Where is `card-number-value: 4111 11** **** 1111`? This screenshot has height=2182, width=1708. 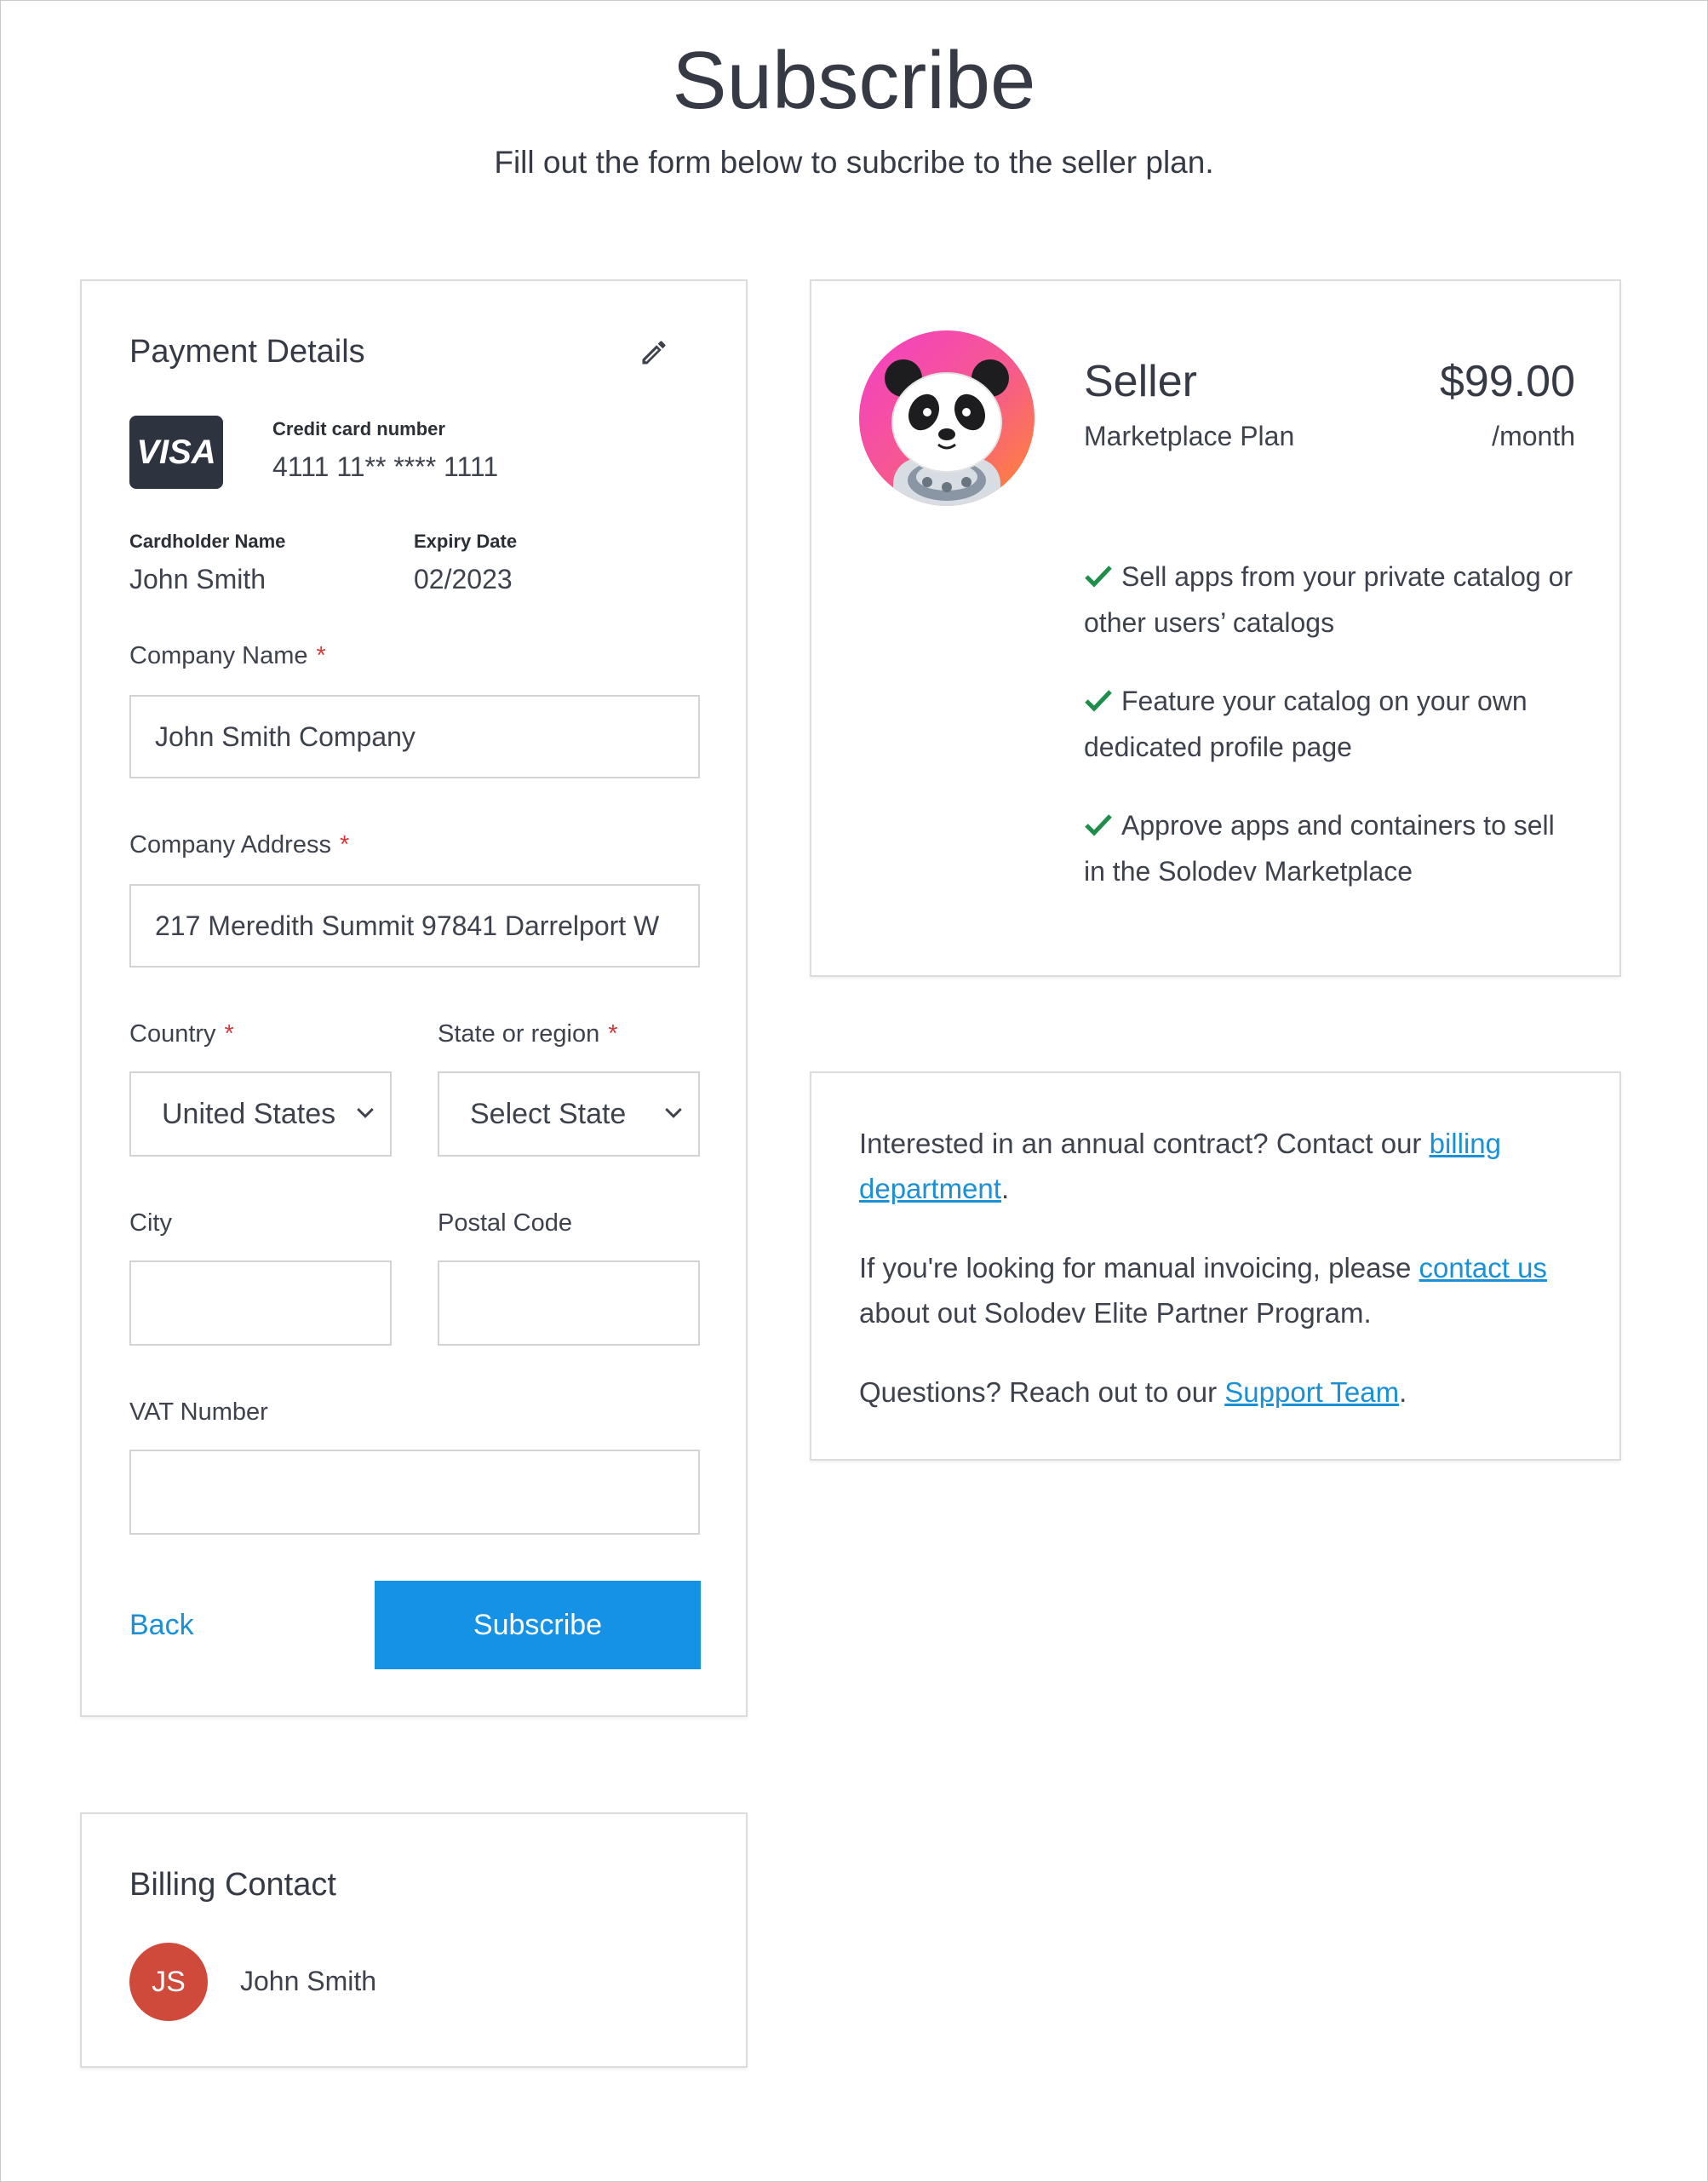 card-number-value: 4111 11** **** 1111 is located at coordinates (386, 466).